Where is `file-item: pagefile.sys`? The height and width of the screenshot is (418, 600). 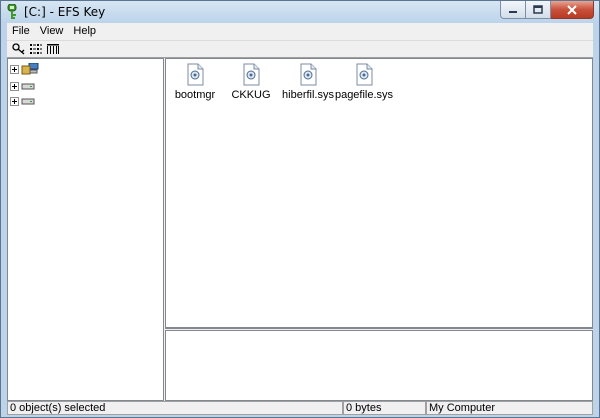 file-item: pagefile.sys is located at coordinates (364, 83).